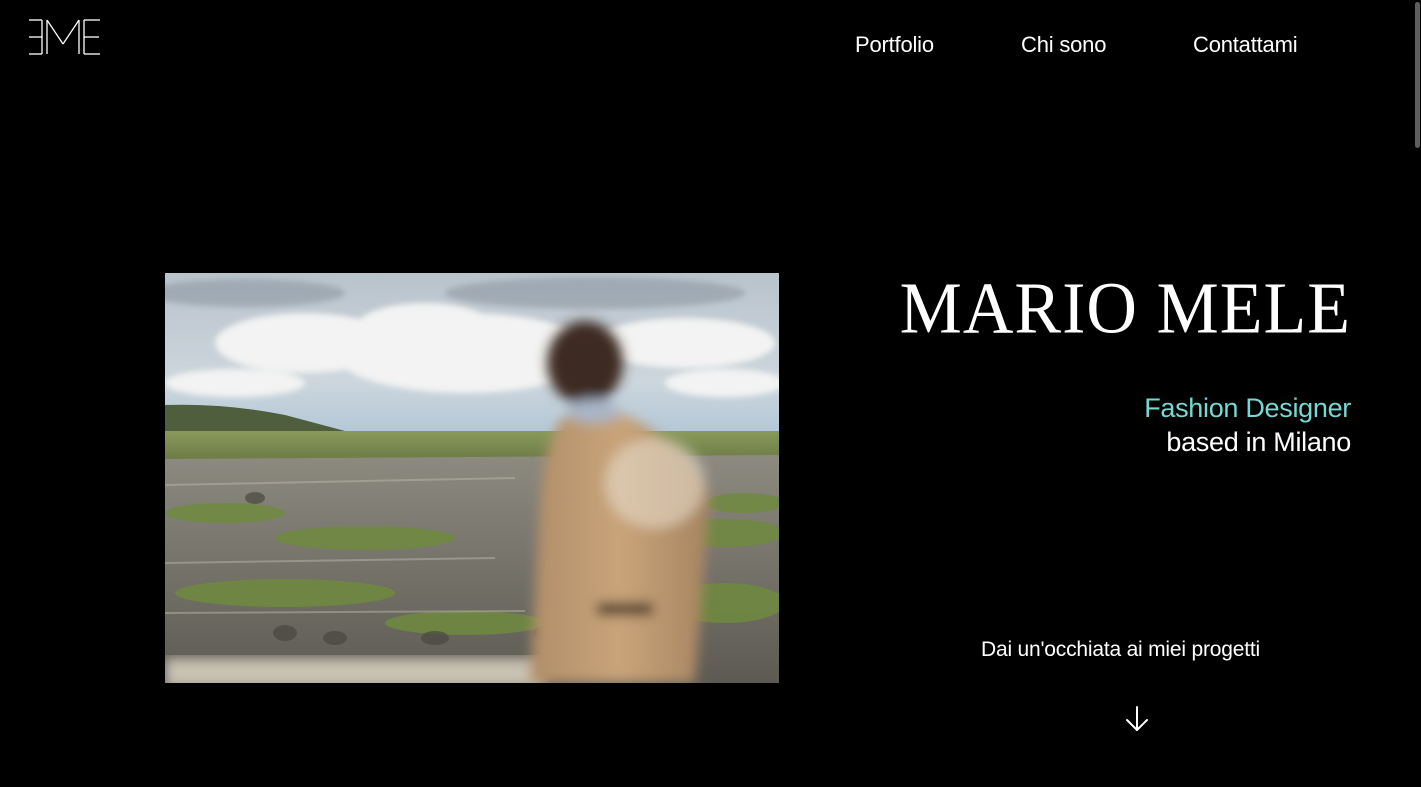 This screenshot has width=1421, height=787. I want to click on role-tagline: Fashion Designer based in Milano, so click(1247, 425).